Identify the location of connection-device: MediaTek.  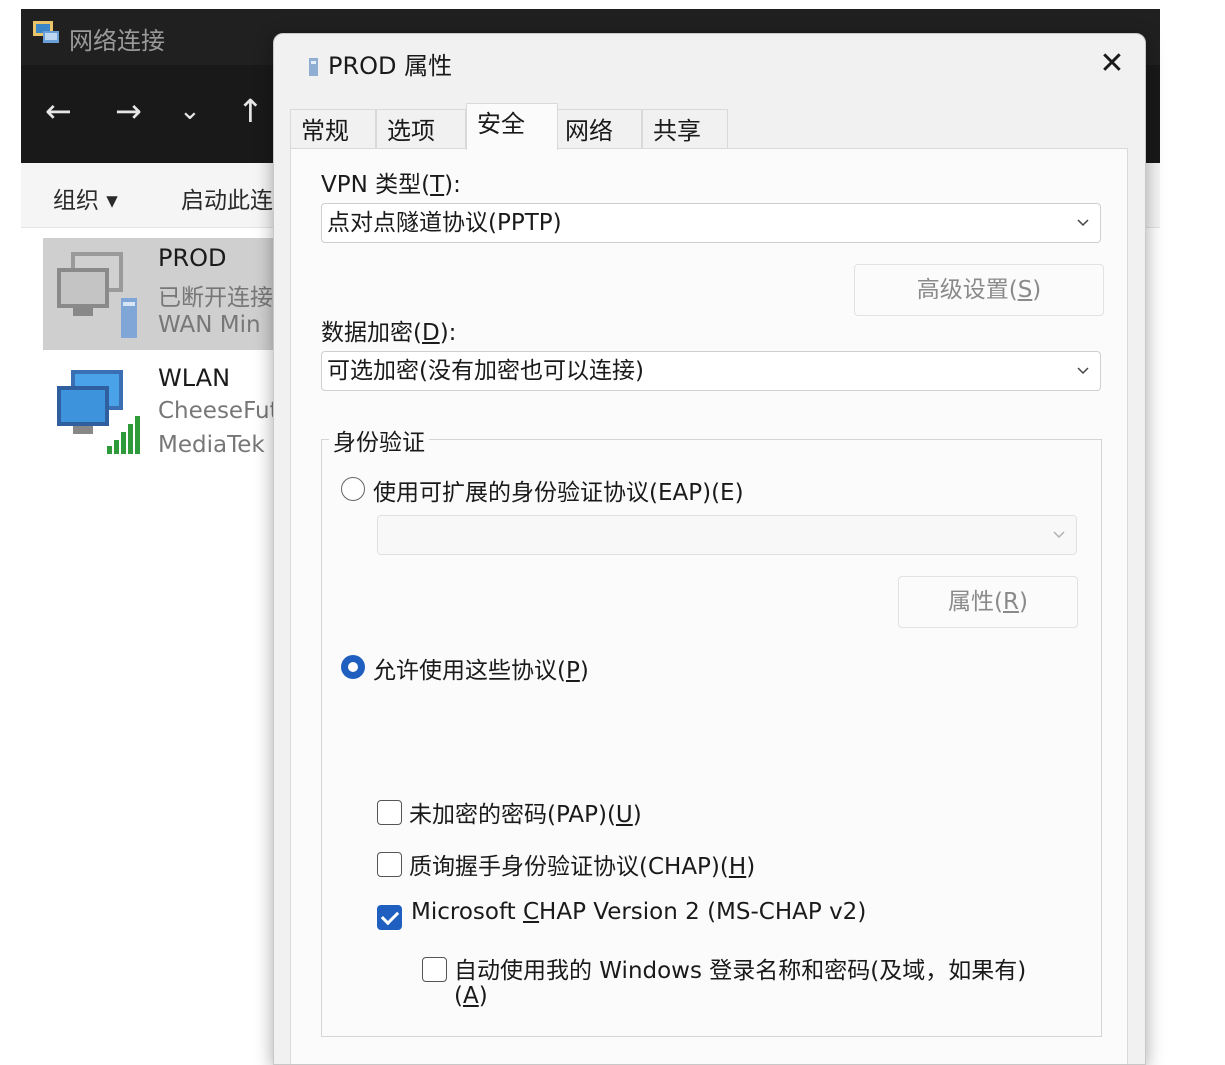
(211, 445).